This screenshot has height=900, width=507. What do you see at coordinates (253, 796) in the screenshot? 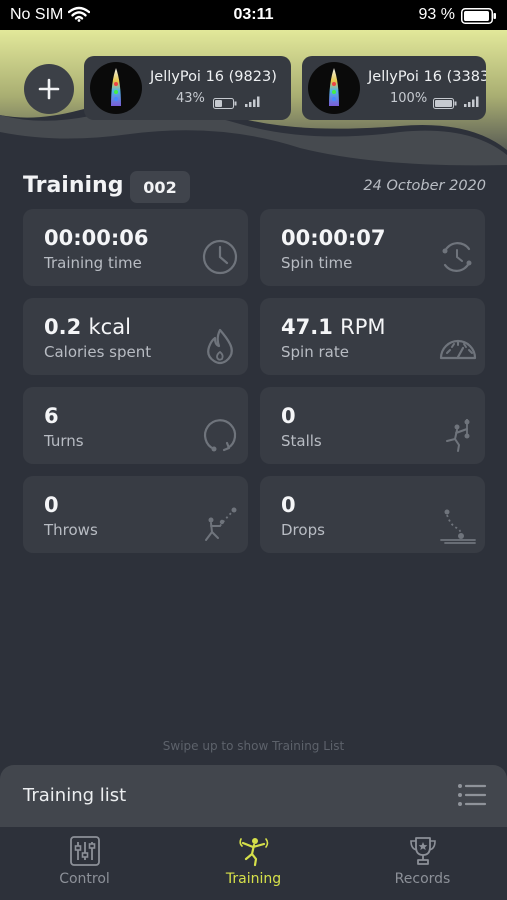
I see `training-list-drawer: Training list` at bounding box center [253, 796].